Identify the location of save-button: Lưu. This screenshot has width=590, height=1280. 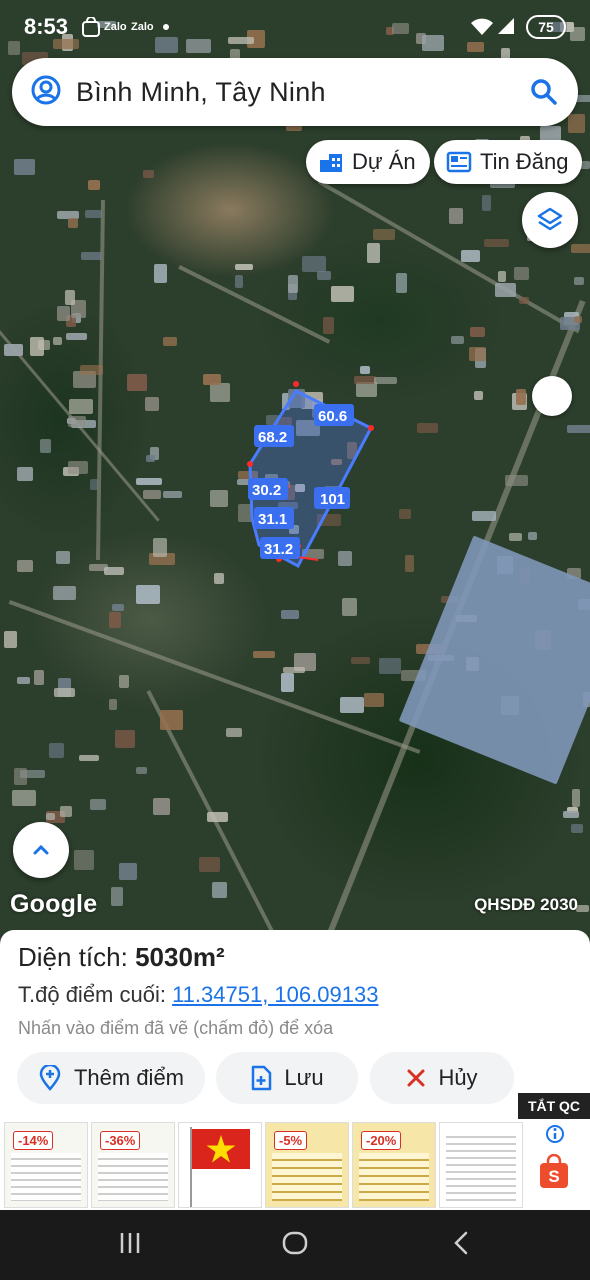
(287, 1078).